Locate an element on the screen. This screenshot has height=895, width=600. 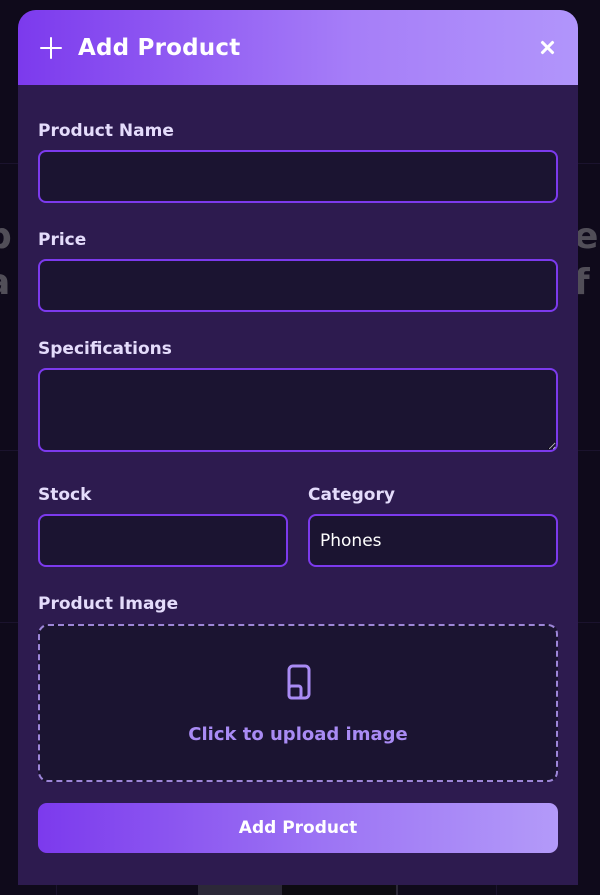
upload-prompt: Click to upload image is located at coordinates (298, 734).